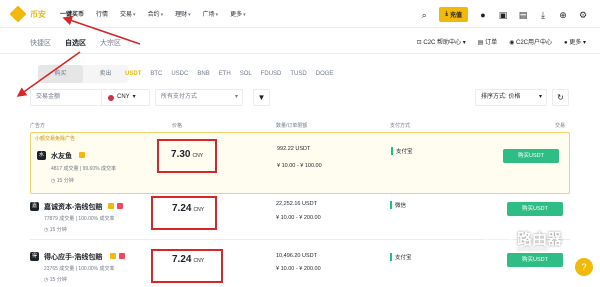 The width and height of the screenshot is (600, 287). What do you see at coordinates (532, 248) in the screenshot?
I see `watermark-url: www.luyouqi.com` at bounding box center [532, 248].